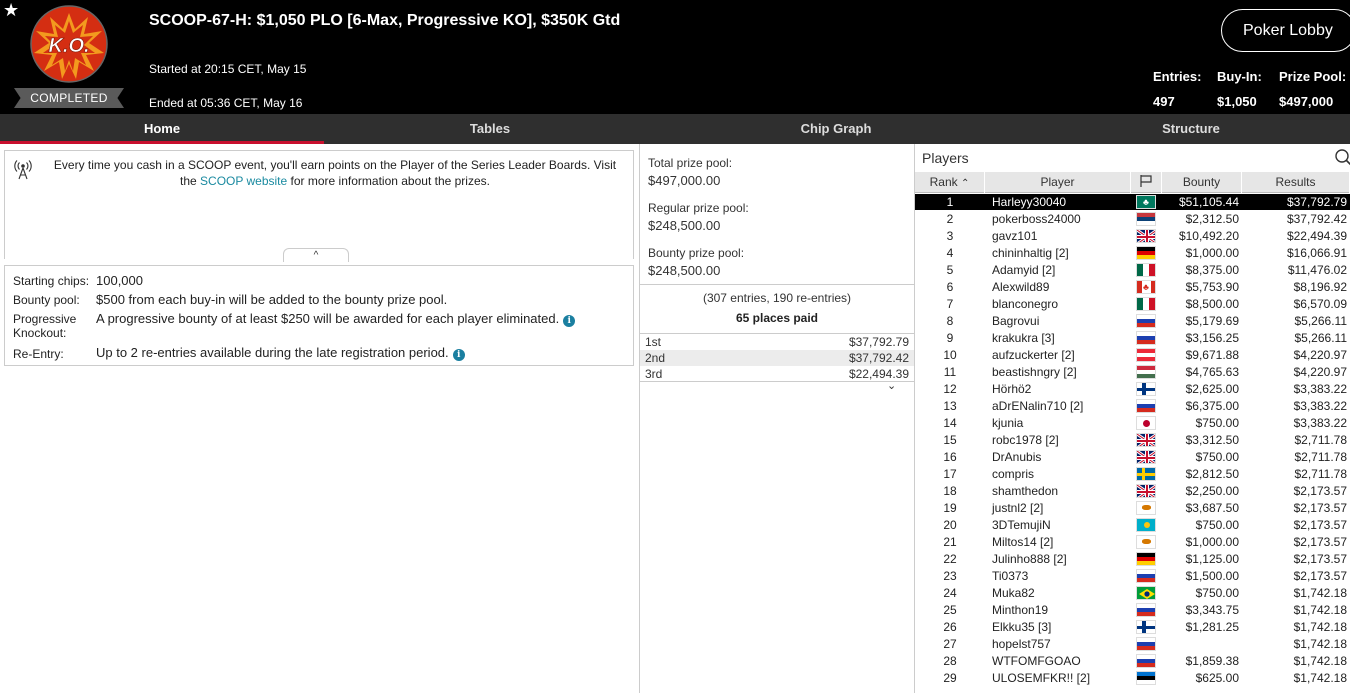  I want to click on flag-column-header, so click(1146, 182).